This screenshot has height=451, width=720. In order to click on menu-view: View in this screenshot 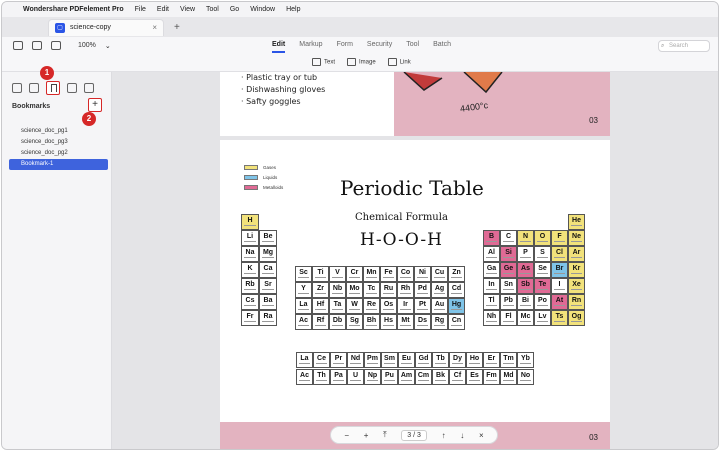, I will do `click(187, 9)`.